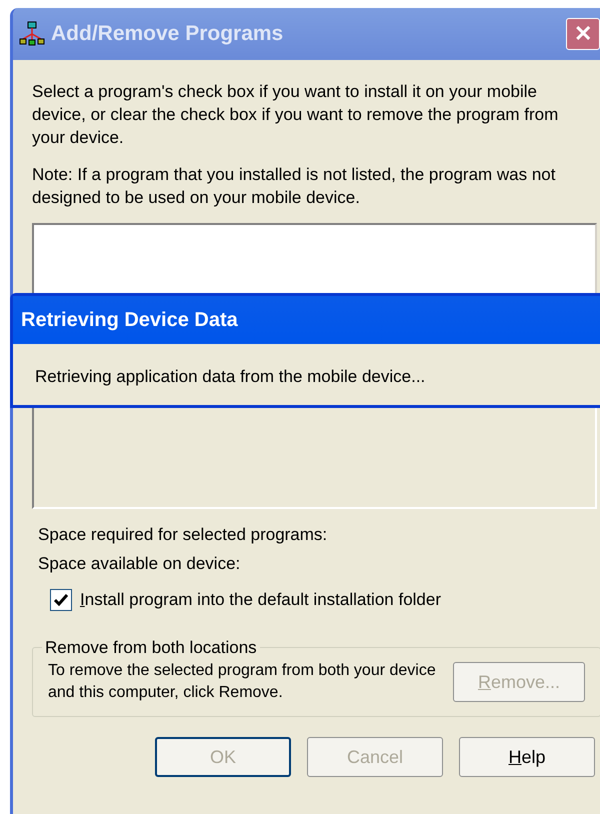 This screenshot has height=814, width=600. Describe the element at coordinates (260, 600) in the screenshot. I see `install-option-label: Install program into the default installation folder` at that location.